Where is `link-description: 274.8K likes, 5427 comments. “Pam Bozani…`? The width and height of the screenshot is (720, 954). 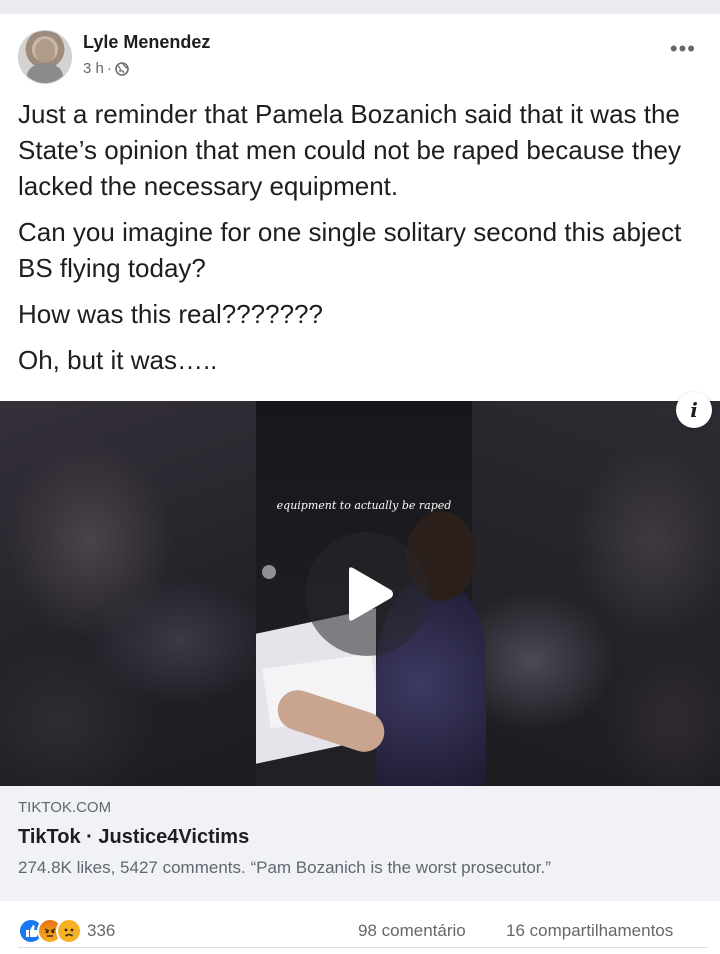
link-description: 274.8K likes, 5427 comments. “Pam Bozani… is located at coordinates (284, 867).